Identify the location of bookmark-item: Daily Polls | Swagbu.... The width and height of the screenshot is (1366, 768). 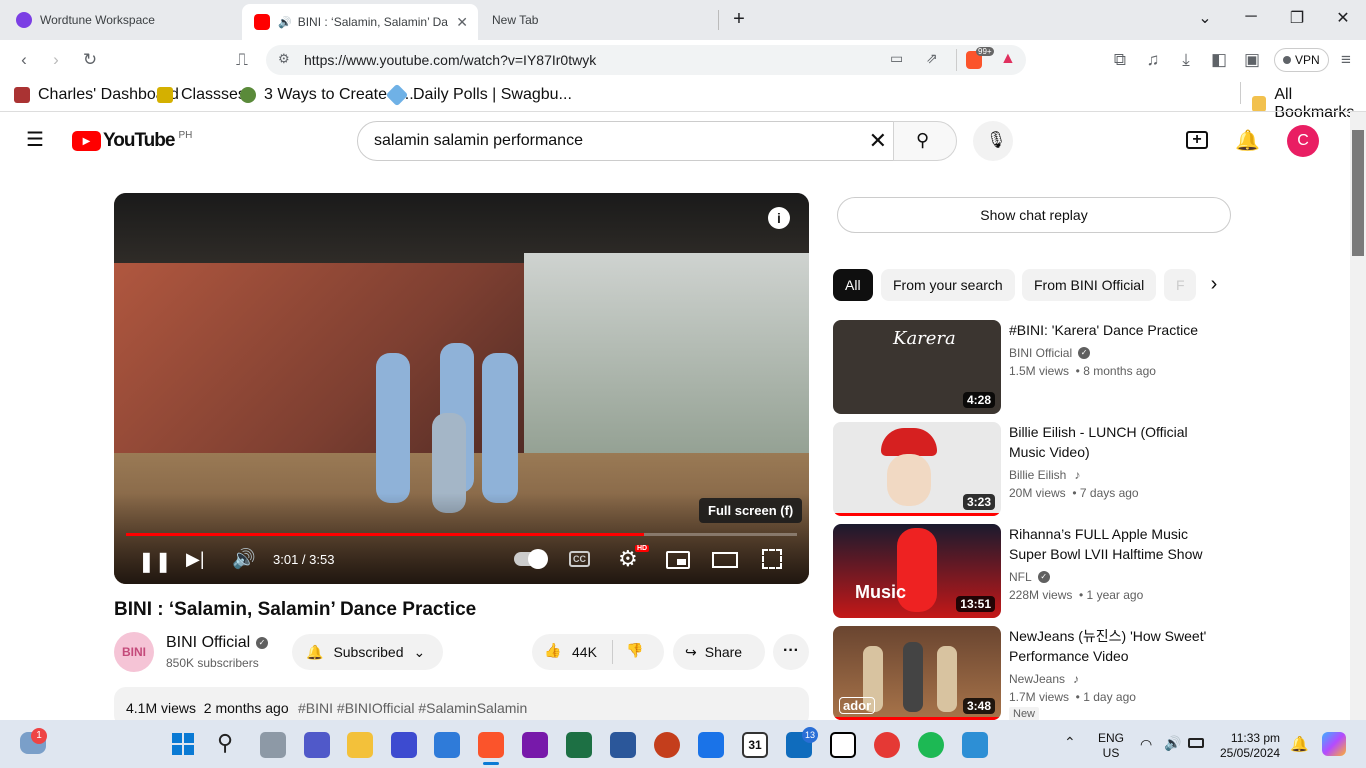
(478, 95).